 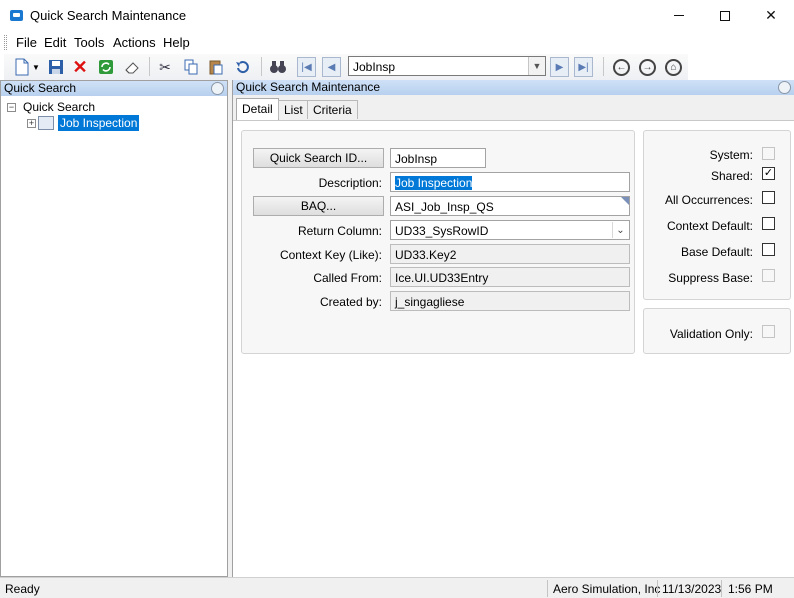 I want to click on refresh-icon, so click(x=106, y=67).